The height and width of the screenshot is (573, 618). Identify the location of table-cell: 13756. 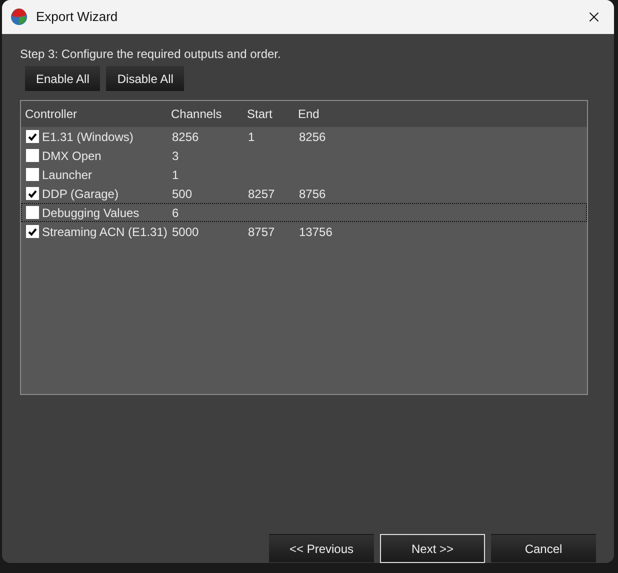
(315, 231).